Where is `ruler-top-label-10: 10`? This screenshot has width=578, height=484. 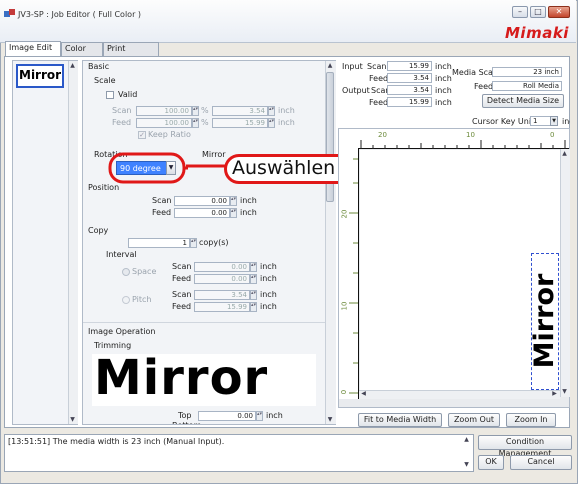
ruler-top-label-10: 10 is located at coordinates (470, 135).